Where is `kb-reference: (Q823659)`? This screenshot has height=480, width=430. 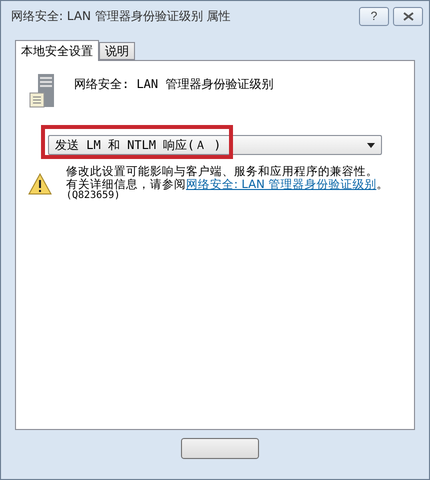
kb-reference: (Q823659) is located at coordinates (94, 196).